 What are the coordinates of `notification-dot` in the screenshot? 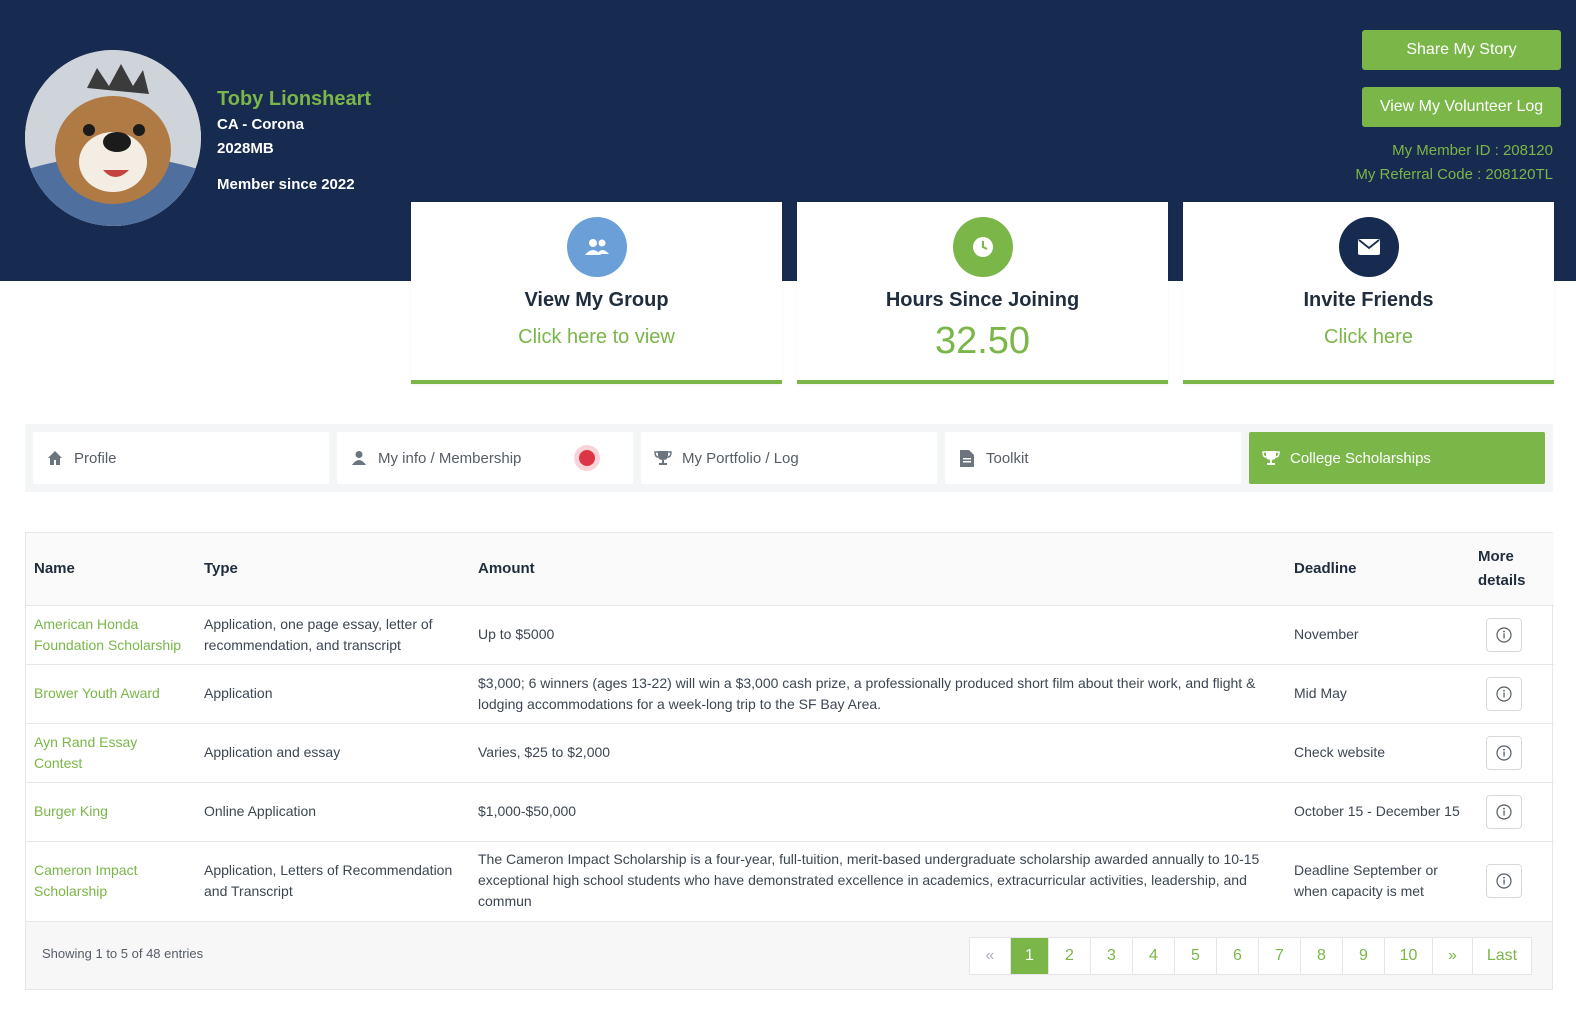 It's located at (587, 458).